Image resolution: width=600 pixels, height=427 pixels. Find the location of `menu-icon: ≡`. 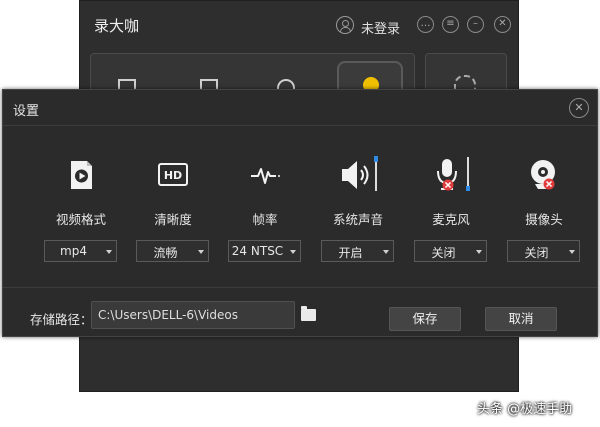

menu-icon: ≡ is located at coordinates (450, 24).